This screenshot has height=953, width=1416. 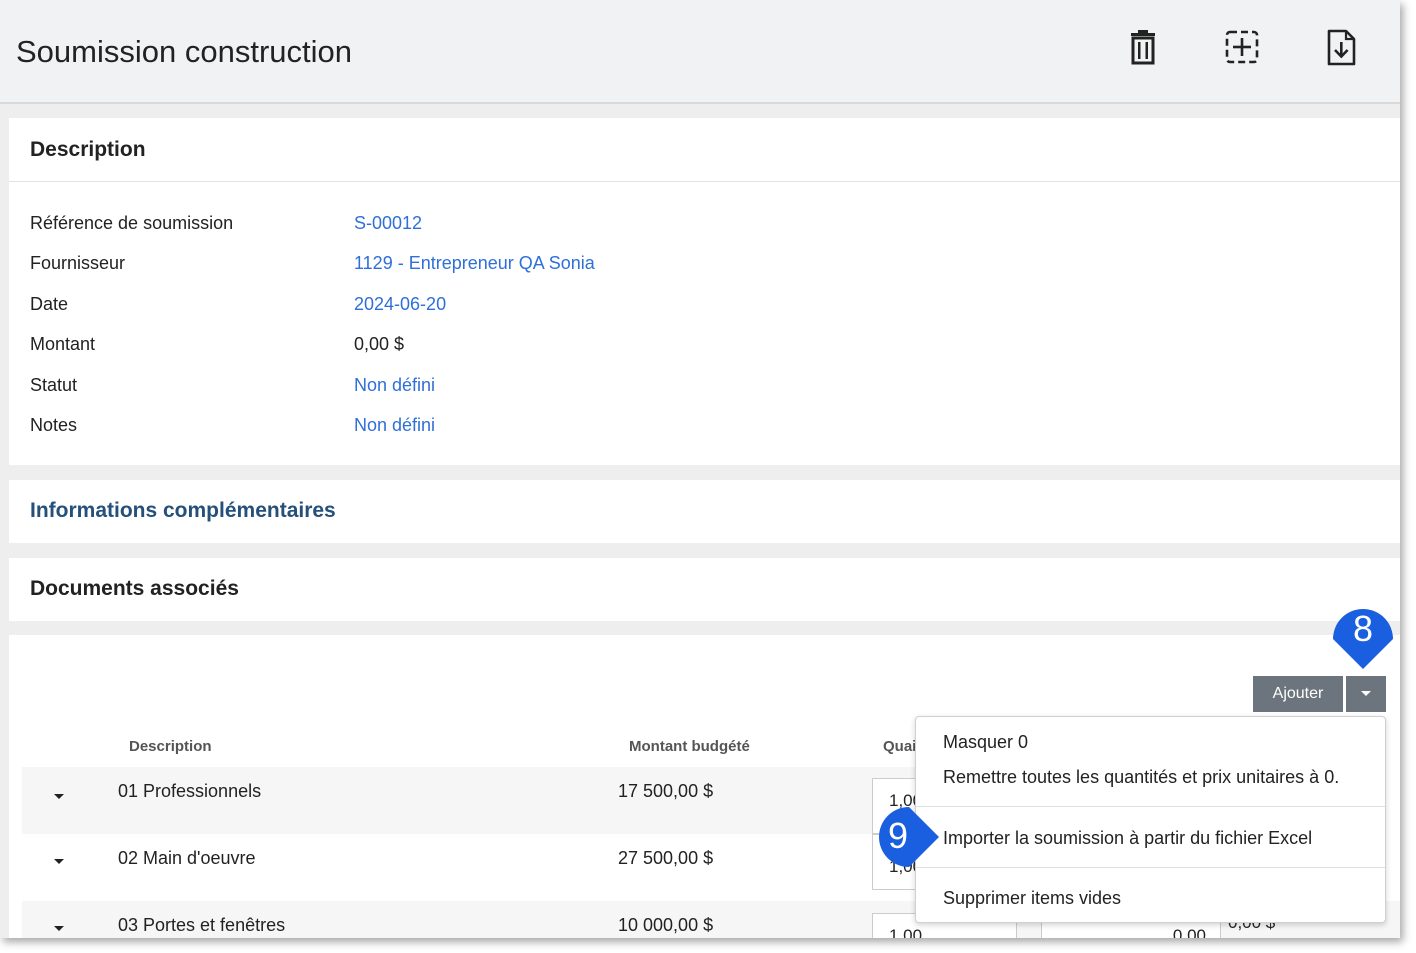 I want to click on additional-info-title: Informations complémentaires, so click(x=183, y=511).